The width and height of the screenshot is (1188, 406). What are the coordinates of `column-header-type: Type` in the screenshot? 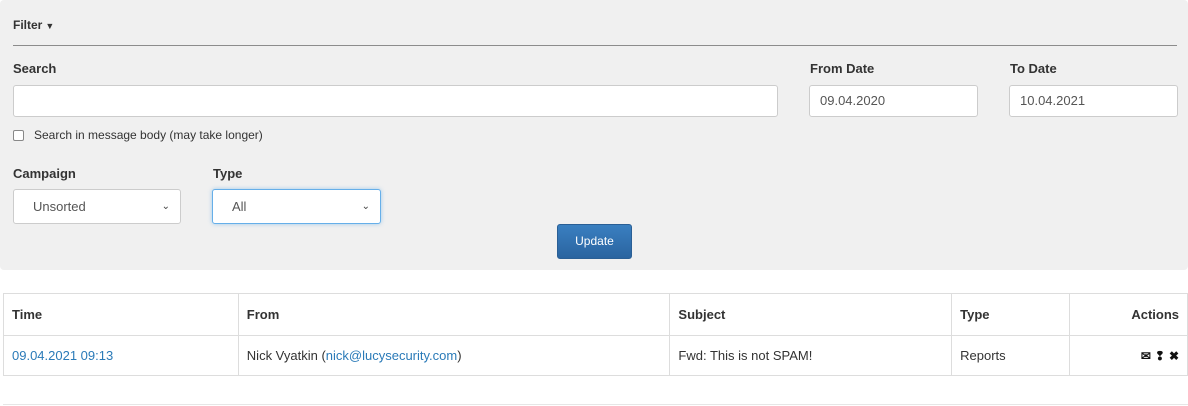 It's located at (1011, 314).